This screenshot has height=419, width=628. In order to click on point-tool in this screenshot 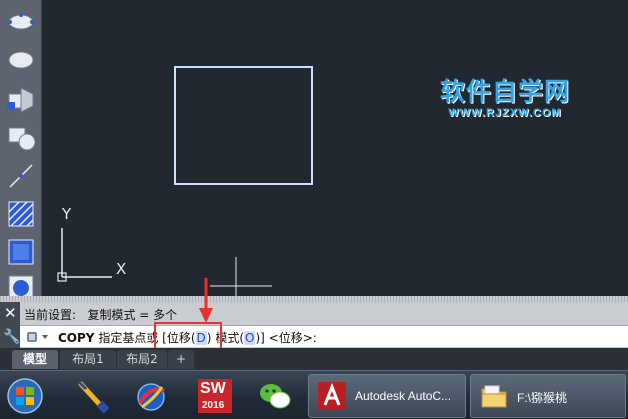, I will do `click(21, 176)`.